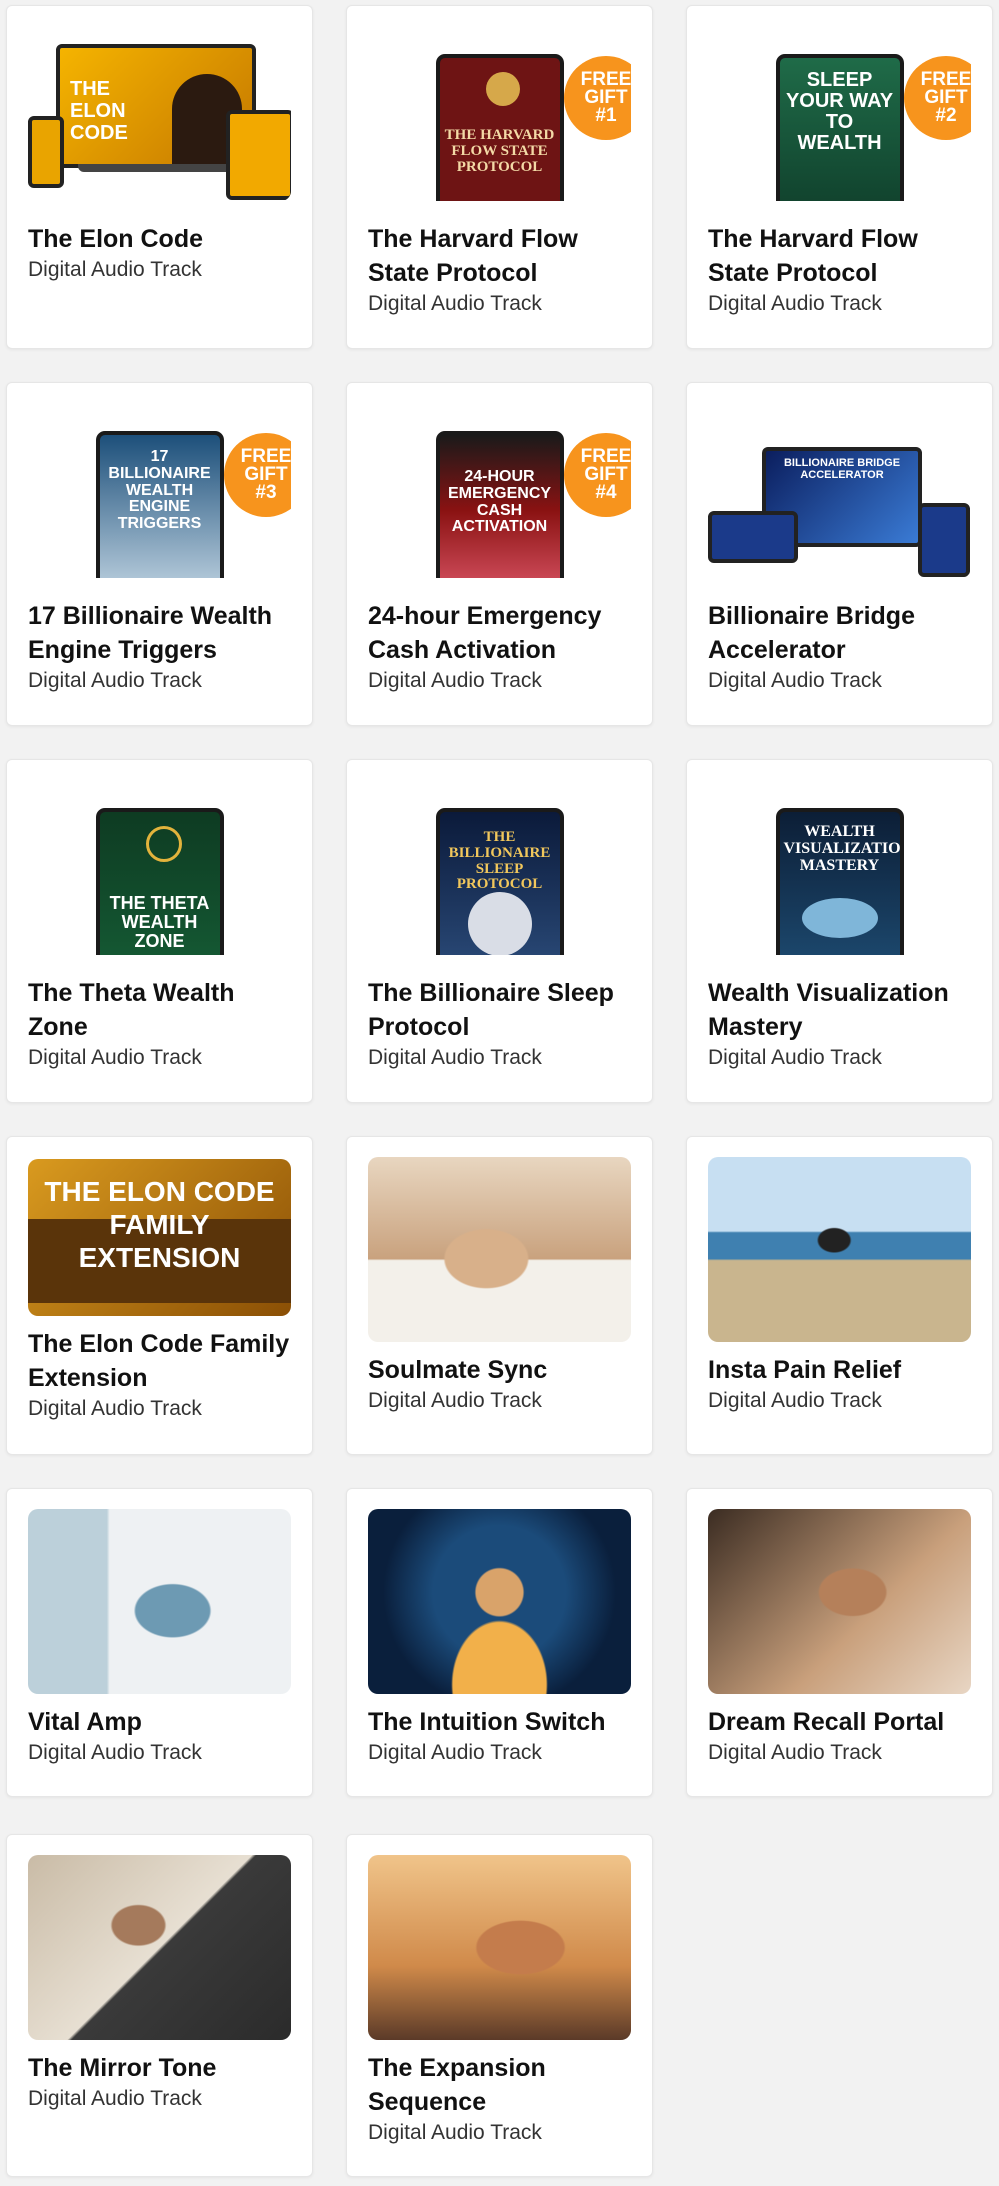 The height and width of the screenshot is (2186, 999). Describe the element at coordinates (159, 113) in the screenshot. I see `product-image: THE ELON CODE` at that location.